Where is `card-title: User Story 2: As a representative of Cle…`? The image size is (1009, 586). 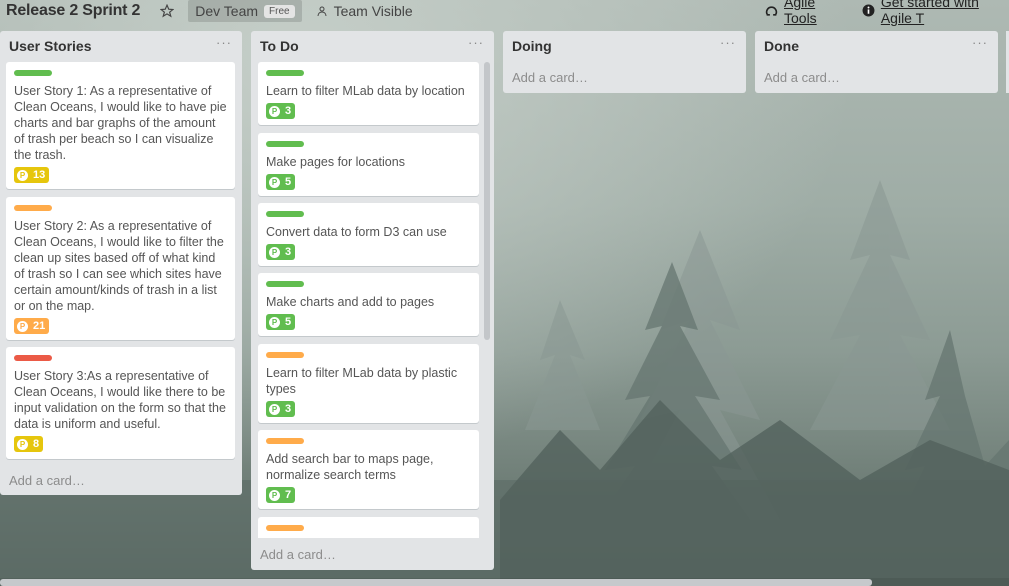
card-title: User Story 2: As a representative of Cle… is located at coordinates (119, 266).